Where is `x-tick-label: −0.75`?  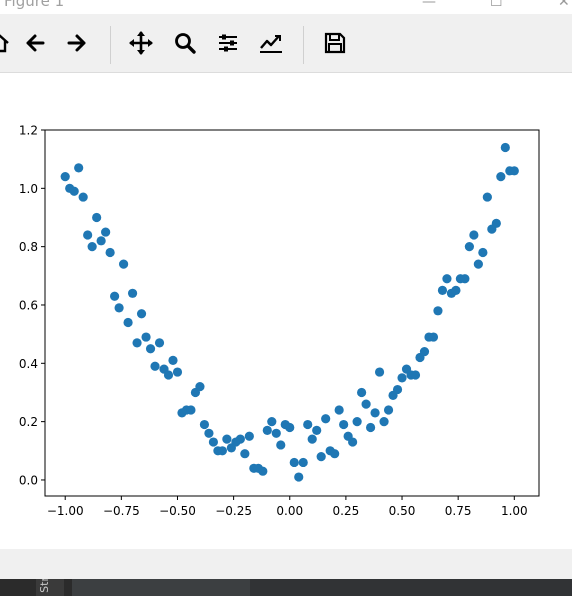 x-tick-label: −0.75 is located at coordinates (121, 511).